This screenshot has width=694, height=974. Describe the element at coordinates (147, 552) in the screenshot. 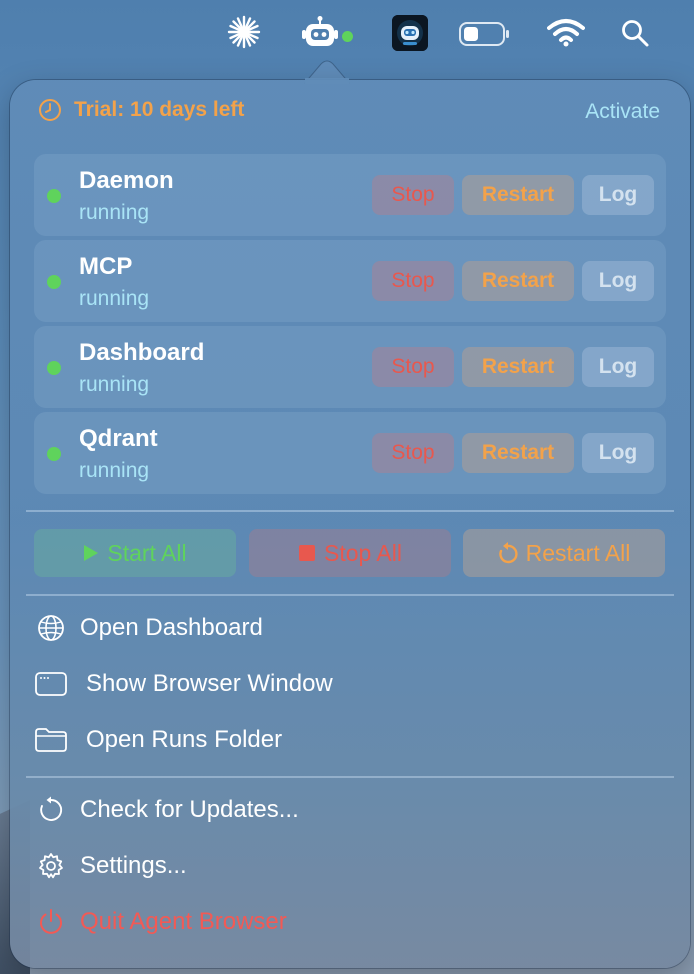

I see `start-all-label: Start All` at that location.